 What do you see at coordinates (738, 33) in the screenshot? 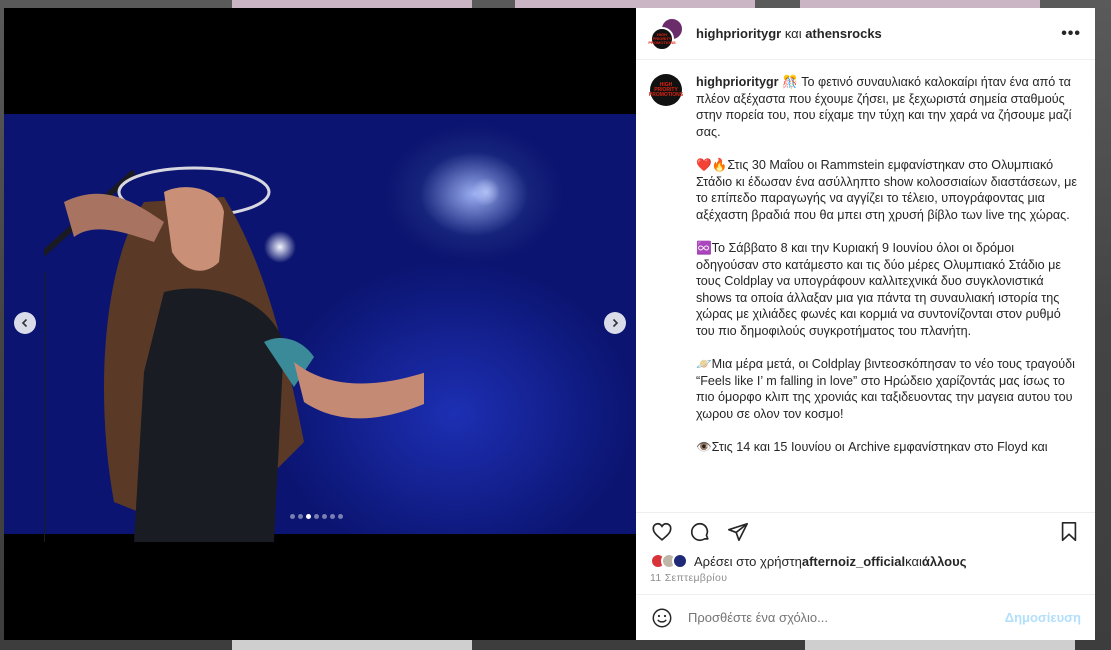
I see `header-user-link: highprioritygr` at bounding box center [738, 33].